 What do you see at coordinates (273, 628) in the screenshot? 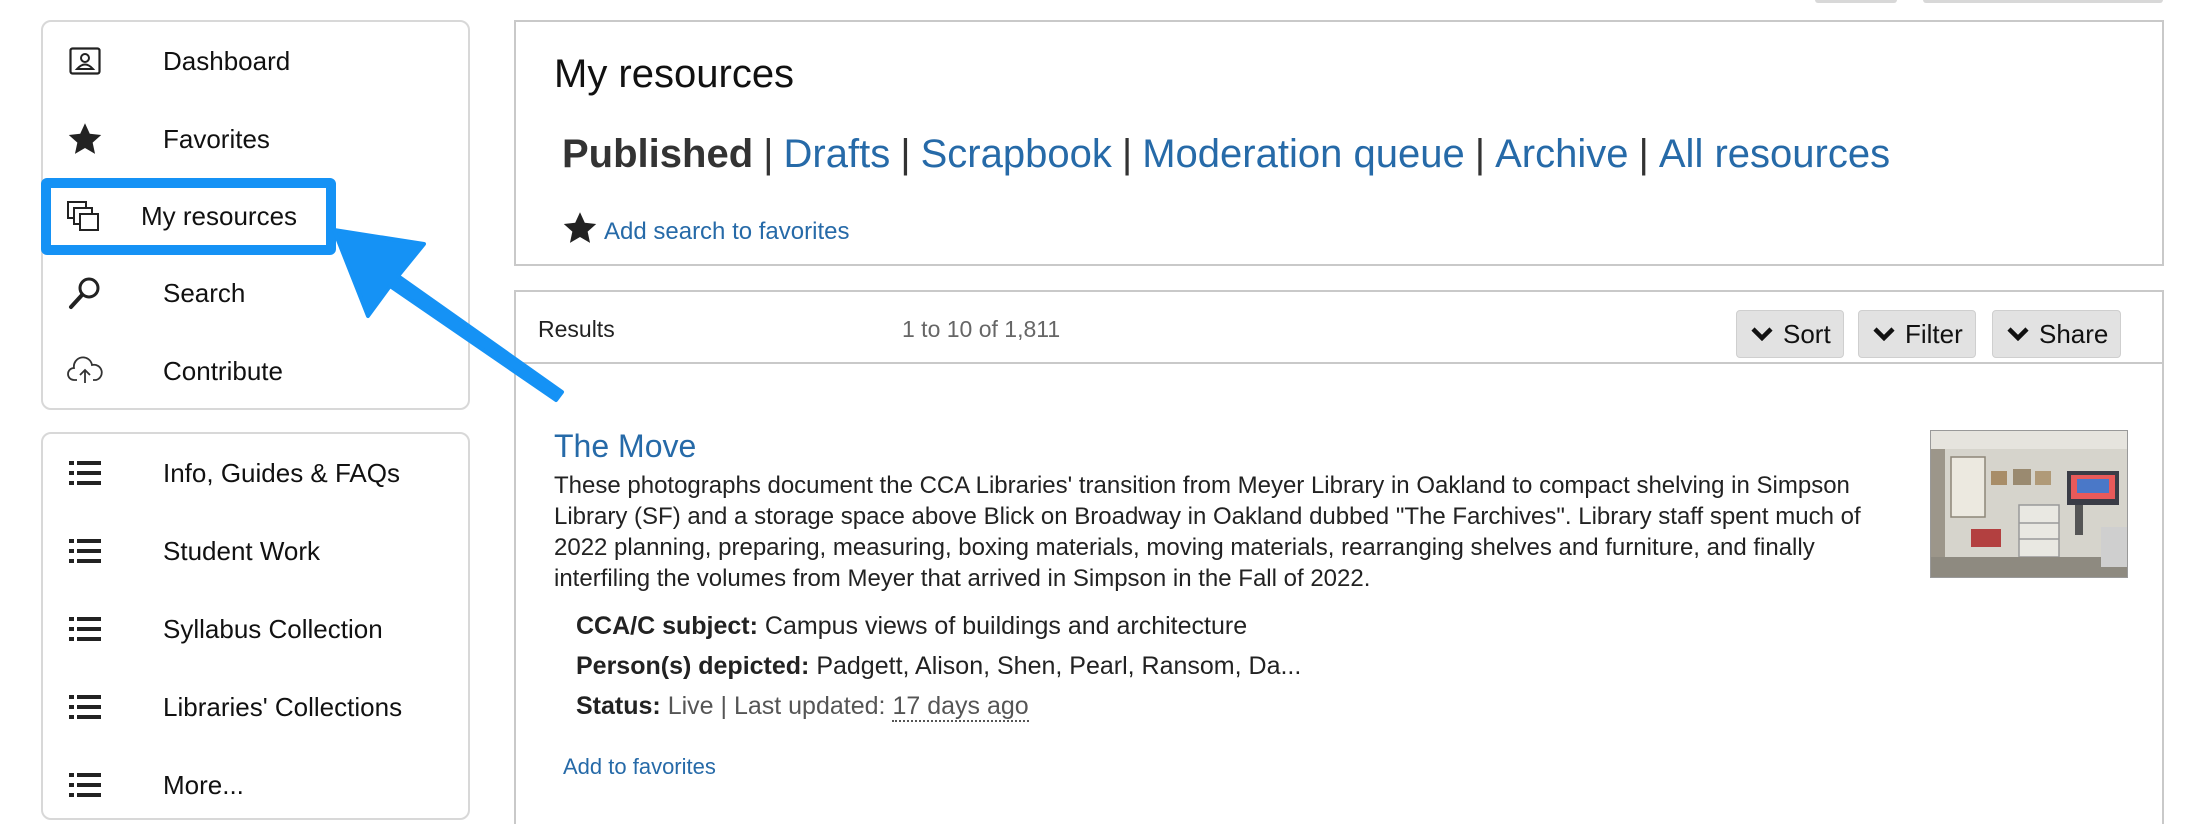
I see `sidebar-item-label: Syllabus Collection` at bounding box center [273, 628].